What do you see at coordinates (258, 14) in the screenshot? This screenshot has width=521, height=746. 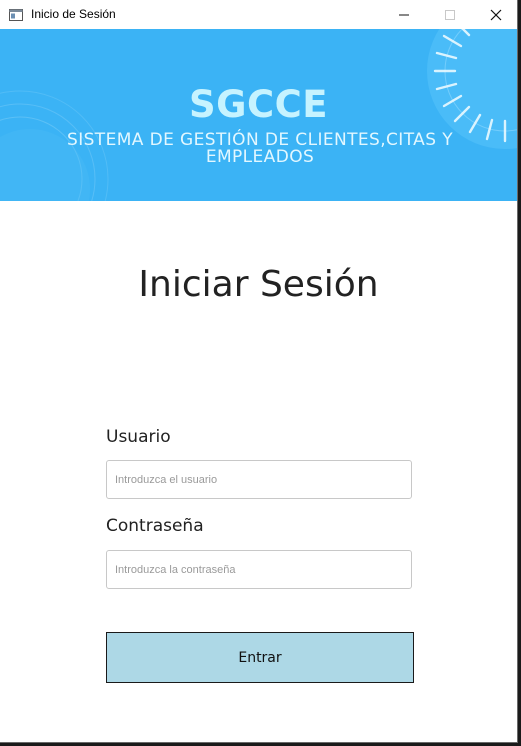 I see `title-bar: Inicio de Sesión` at bounding box center [258, 14].